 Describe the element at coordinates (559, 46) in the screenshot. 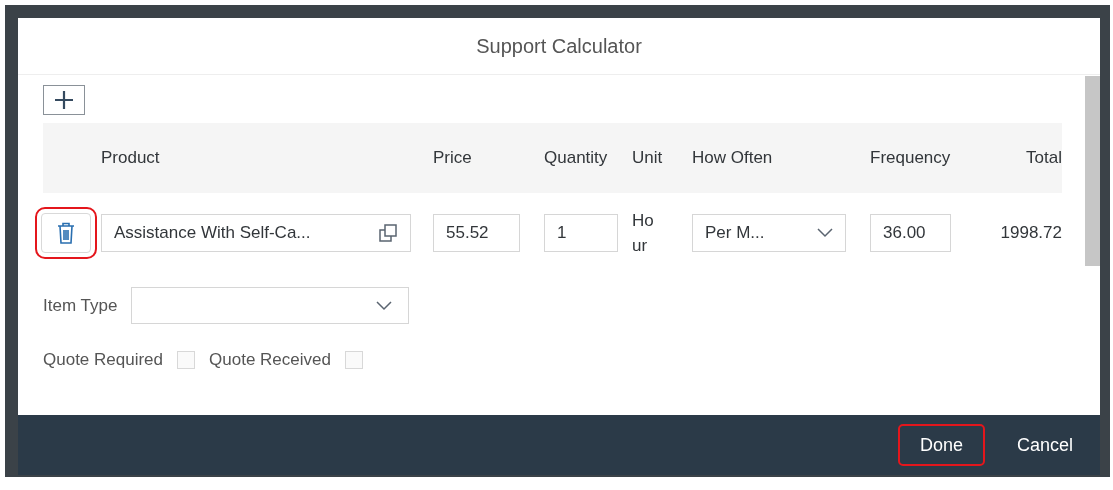

I see `dialog-title: Support Calculator` at that location.